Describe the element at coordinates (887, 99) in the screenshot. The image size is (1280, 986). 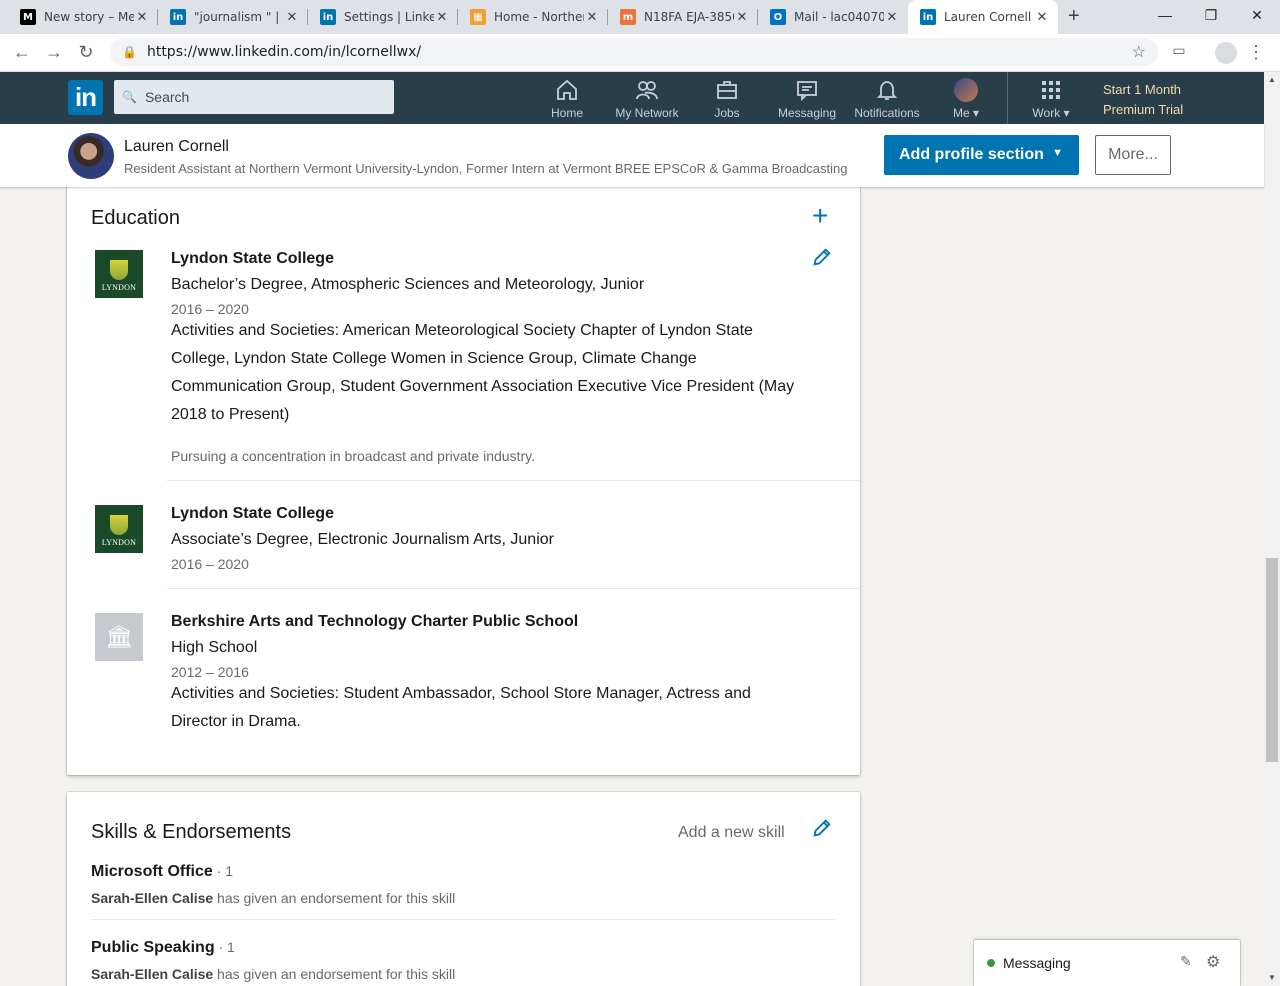
I see `nav-notifications: Notifications` at that location.